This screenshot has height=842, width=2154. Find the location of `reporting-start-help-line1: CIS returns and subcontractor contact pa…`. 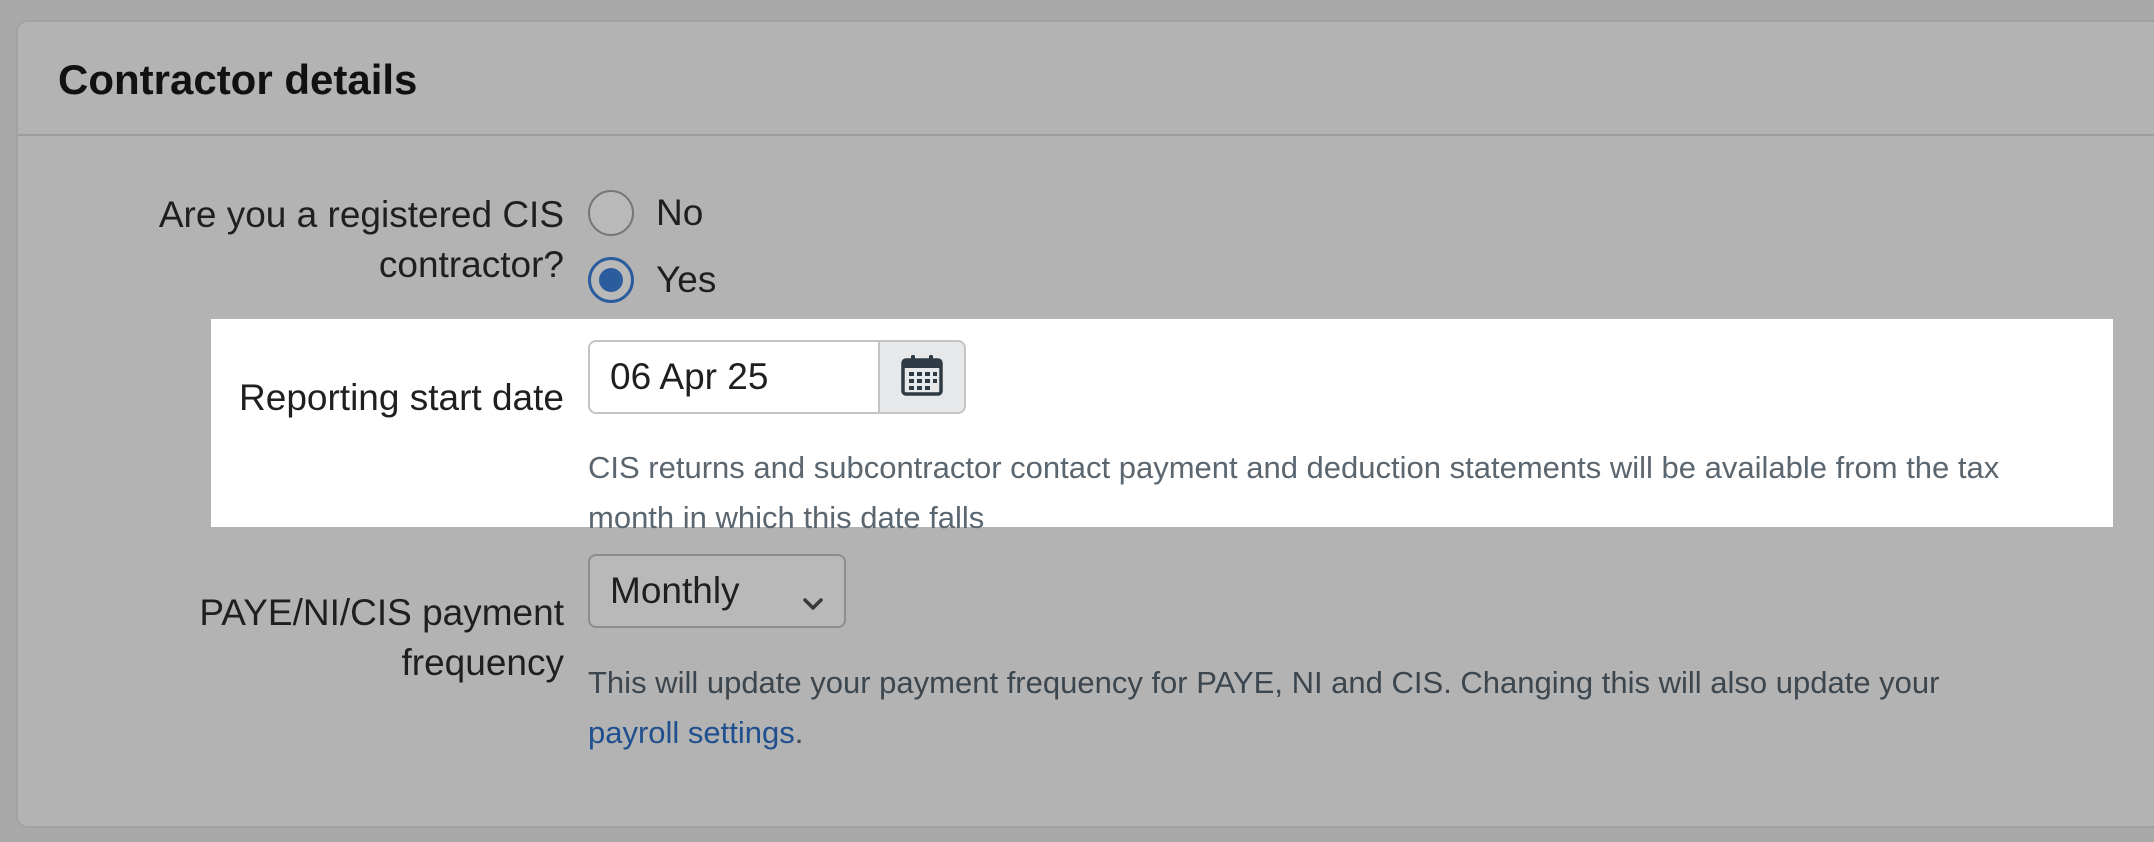

reporting-start-help-line1: CIS returns and subcontractor contact pa… is located at coordinates (1294, 467).